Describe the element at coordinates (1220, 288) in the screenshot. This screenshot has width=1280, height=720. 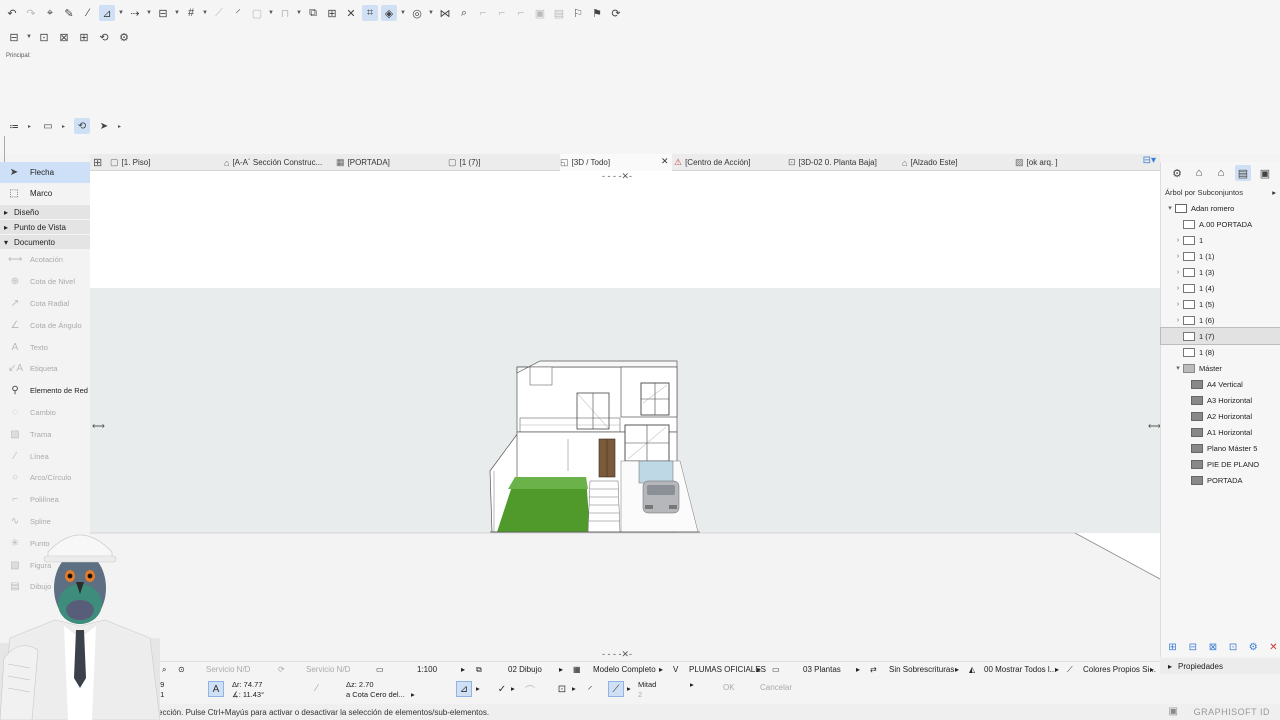
I see `tree-item: › 1 (4)` at that location.